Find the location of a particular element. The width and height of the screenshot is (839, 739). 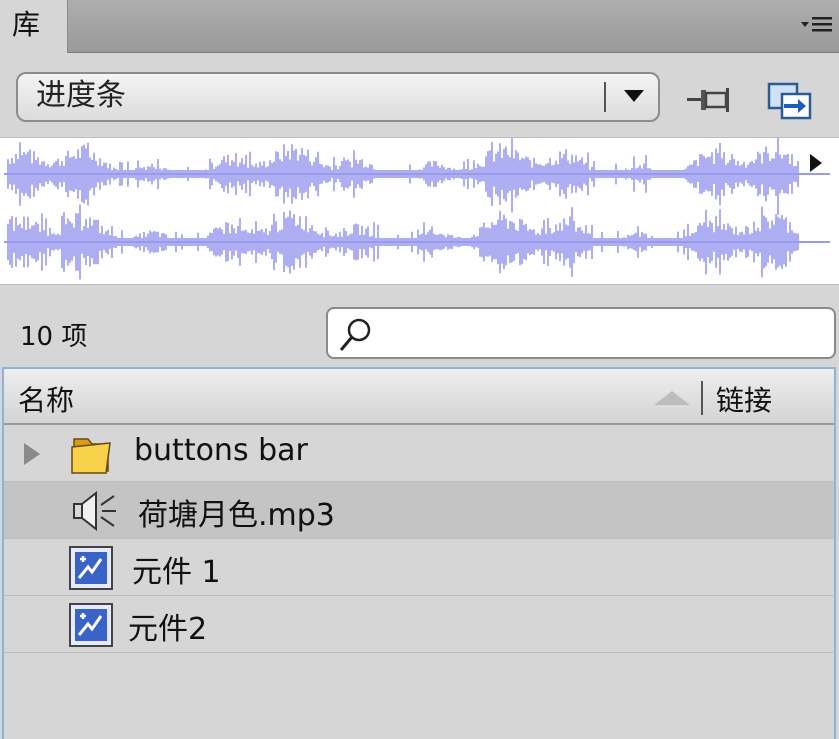

column-header-linkage: 链接 is located at coordinates (744, 399).